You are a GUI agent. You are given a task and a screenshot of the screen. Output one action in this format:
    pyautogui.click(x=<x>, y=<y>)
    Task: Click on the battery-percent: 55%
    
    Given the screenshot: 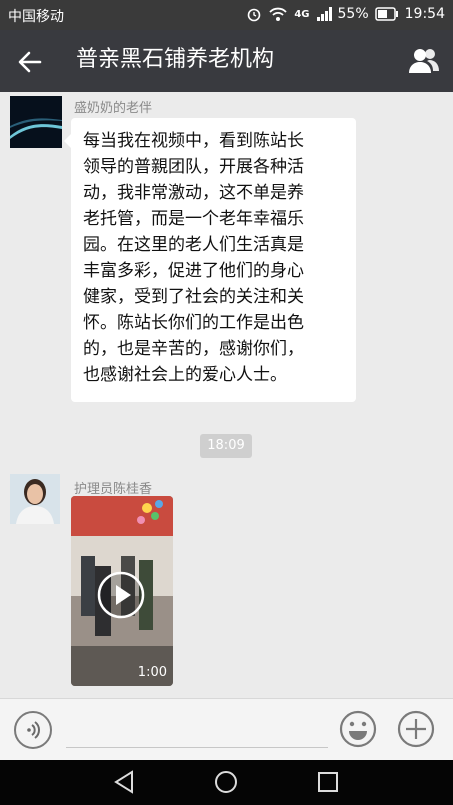 What is the action you would take?
    pyautogui.click(x=353, y=14)
    